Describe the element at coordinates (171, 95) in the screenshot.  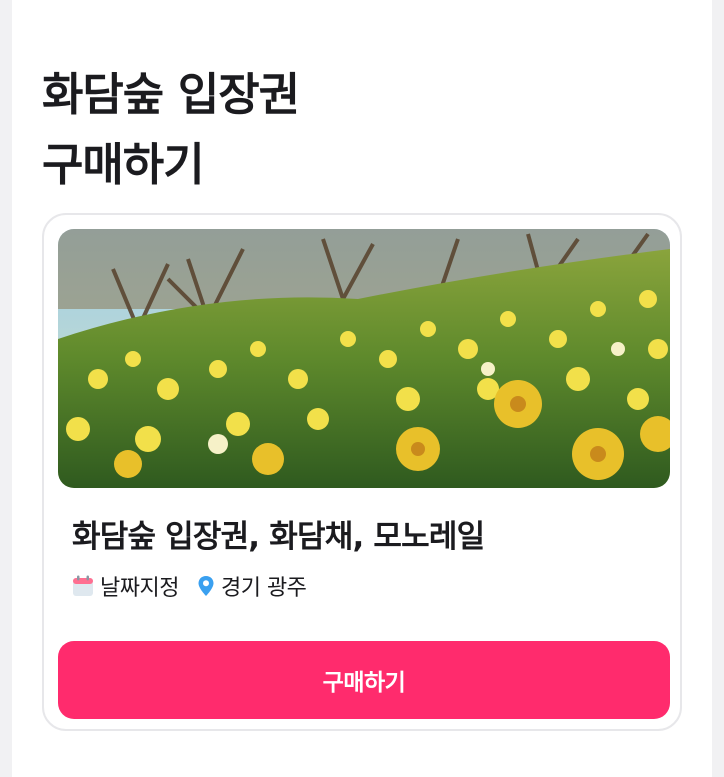
I see `page-title-line-1: 화담숲 입장권` at that location.